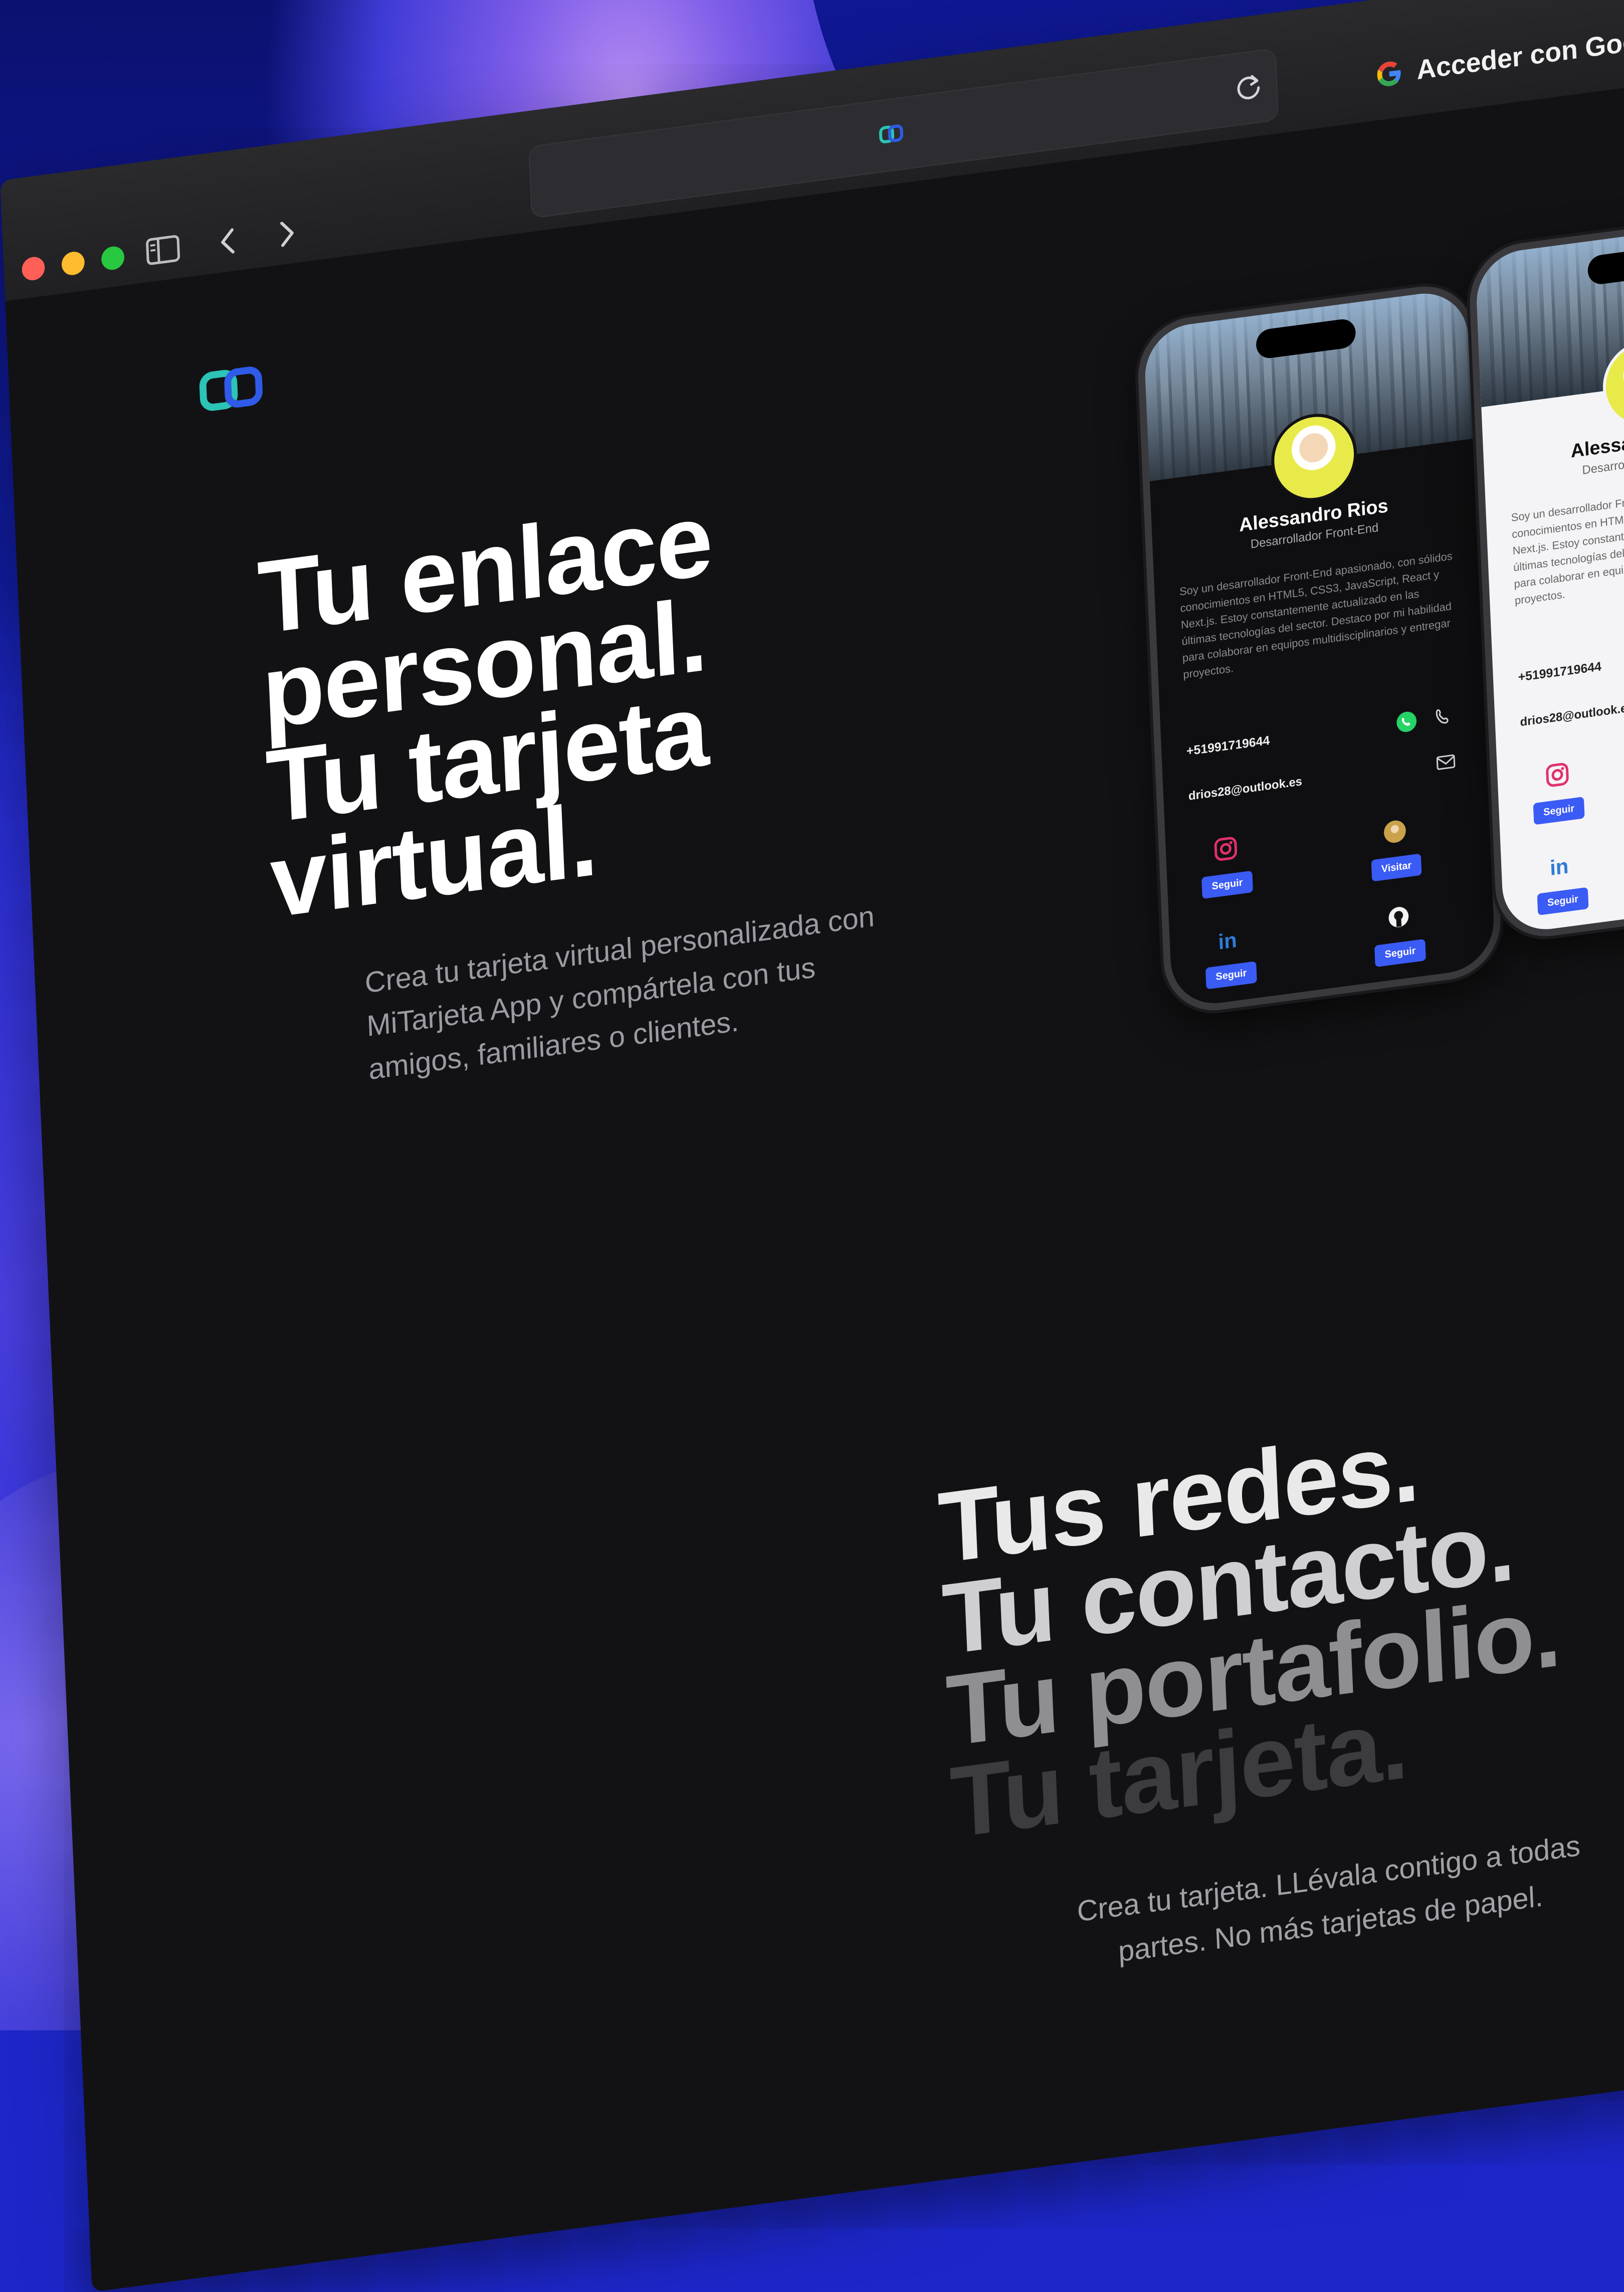 Image resolution: width=1624 pixels, height=2292 pixels. I want to click on window-controls, so click(73, 264).